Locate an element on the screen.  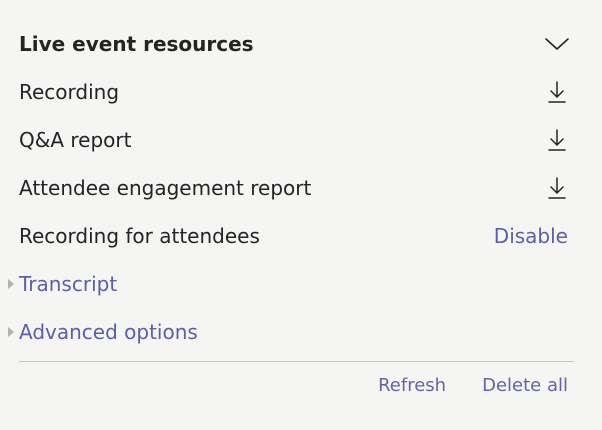
download-qa-report-button is located at coordinates (557, 140).